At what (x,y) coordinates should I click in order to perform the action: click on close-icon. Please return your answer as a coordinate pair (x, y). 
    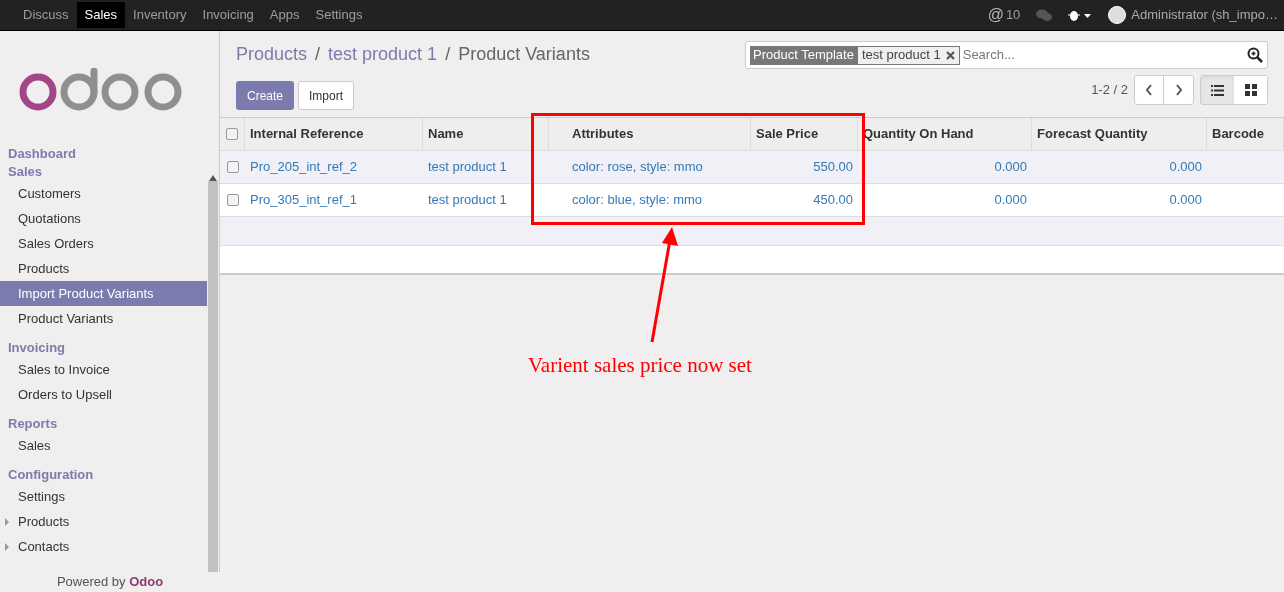
    Looking at the image, I should click on (950, 55).